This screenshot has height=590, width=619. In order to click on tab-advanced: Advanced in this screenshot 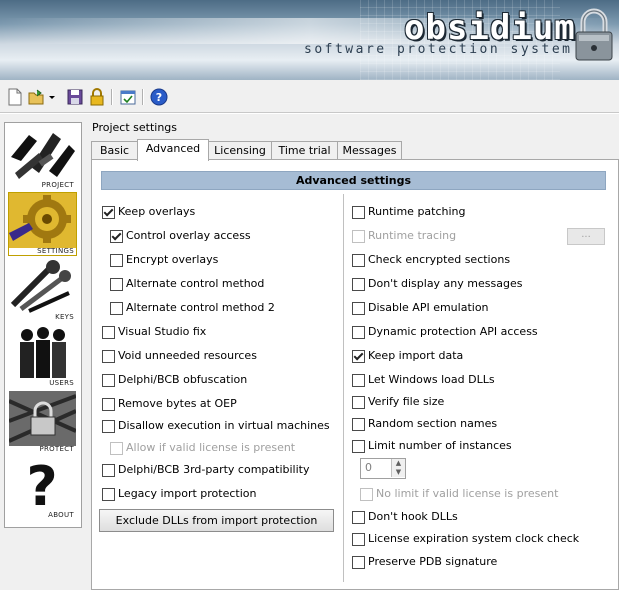, I will do `click(173, 150)`.